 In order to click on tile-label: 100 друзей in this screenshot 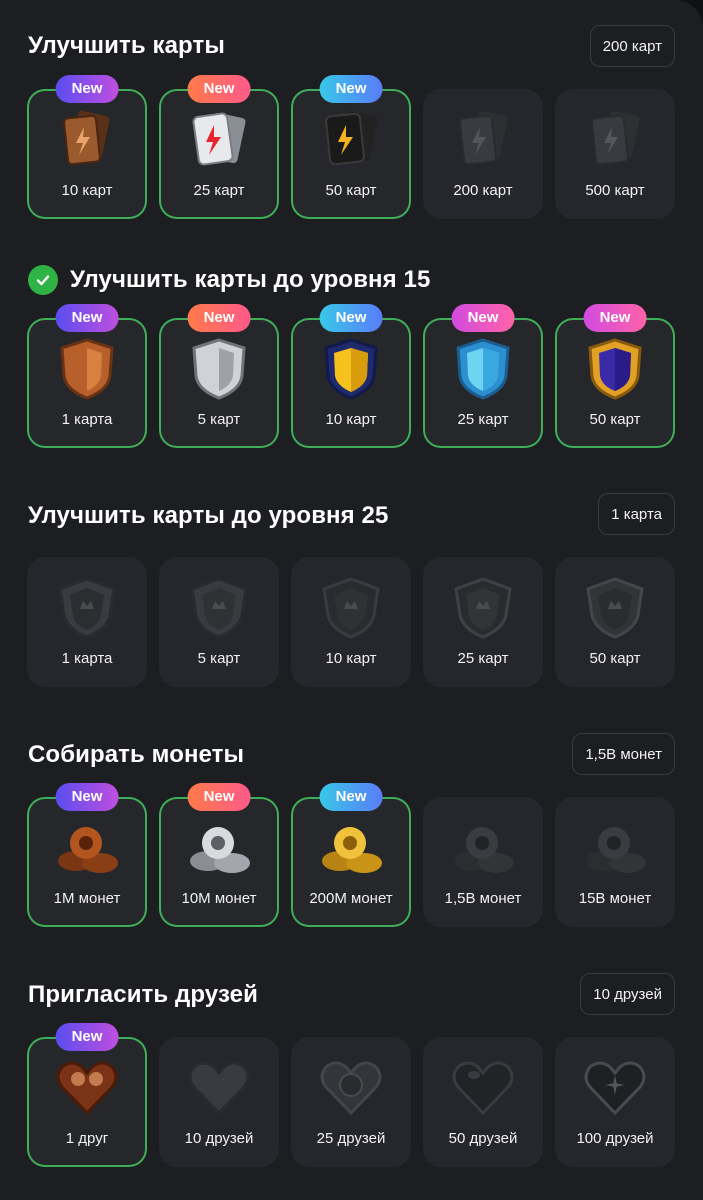, I will do `click(615, 1138)`.